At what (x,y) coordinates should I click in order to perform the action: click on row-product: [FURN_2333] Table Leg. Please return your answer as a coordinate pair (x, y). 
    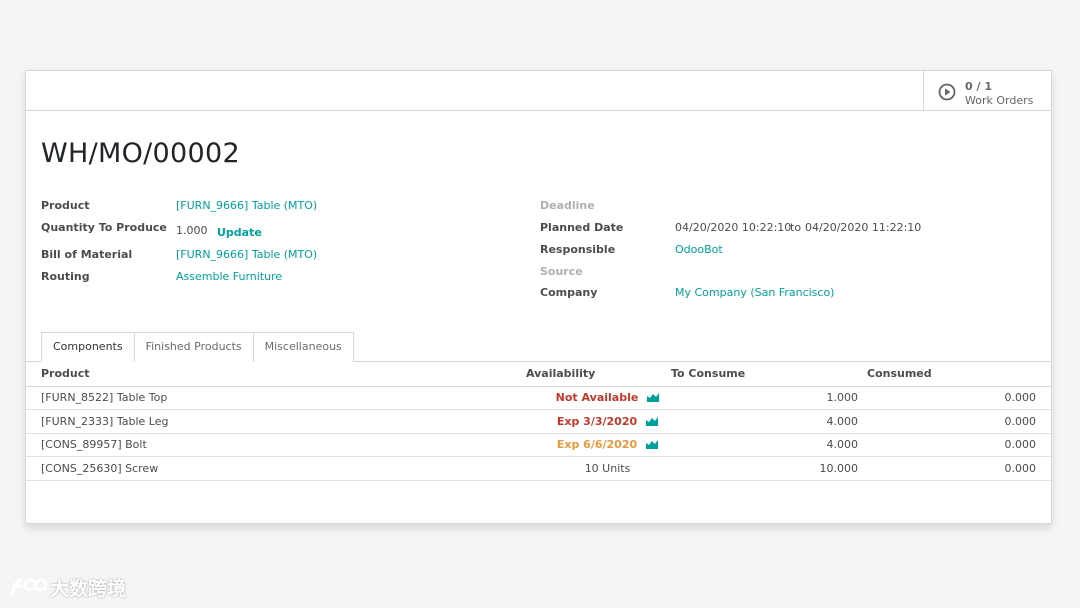
    Looking at the image, I should click on (226, 421).